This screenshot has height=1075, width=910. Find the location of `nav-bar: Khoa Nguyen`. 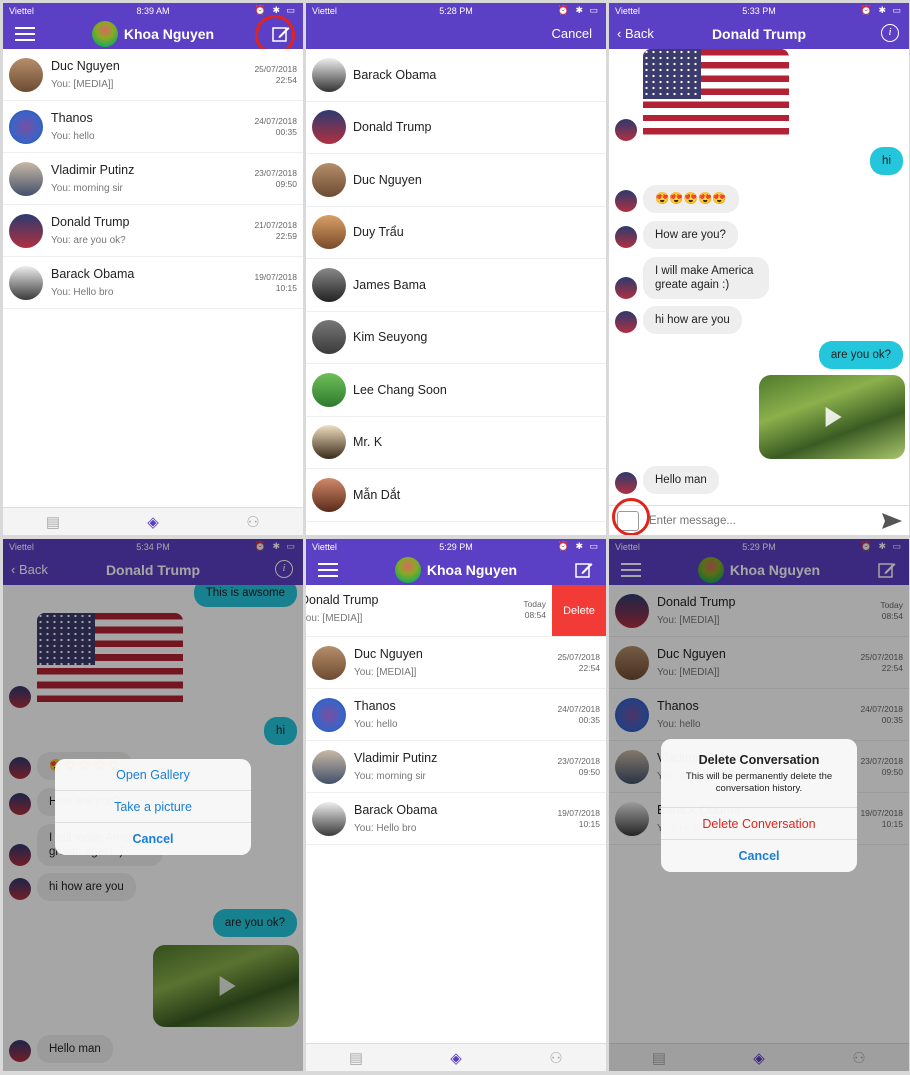

nav-bar: Khoa Nguyen is located at coordinates (153, 33).